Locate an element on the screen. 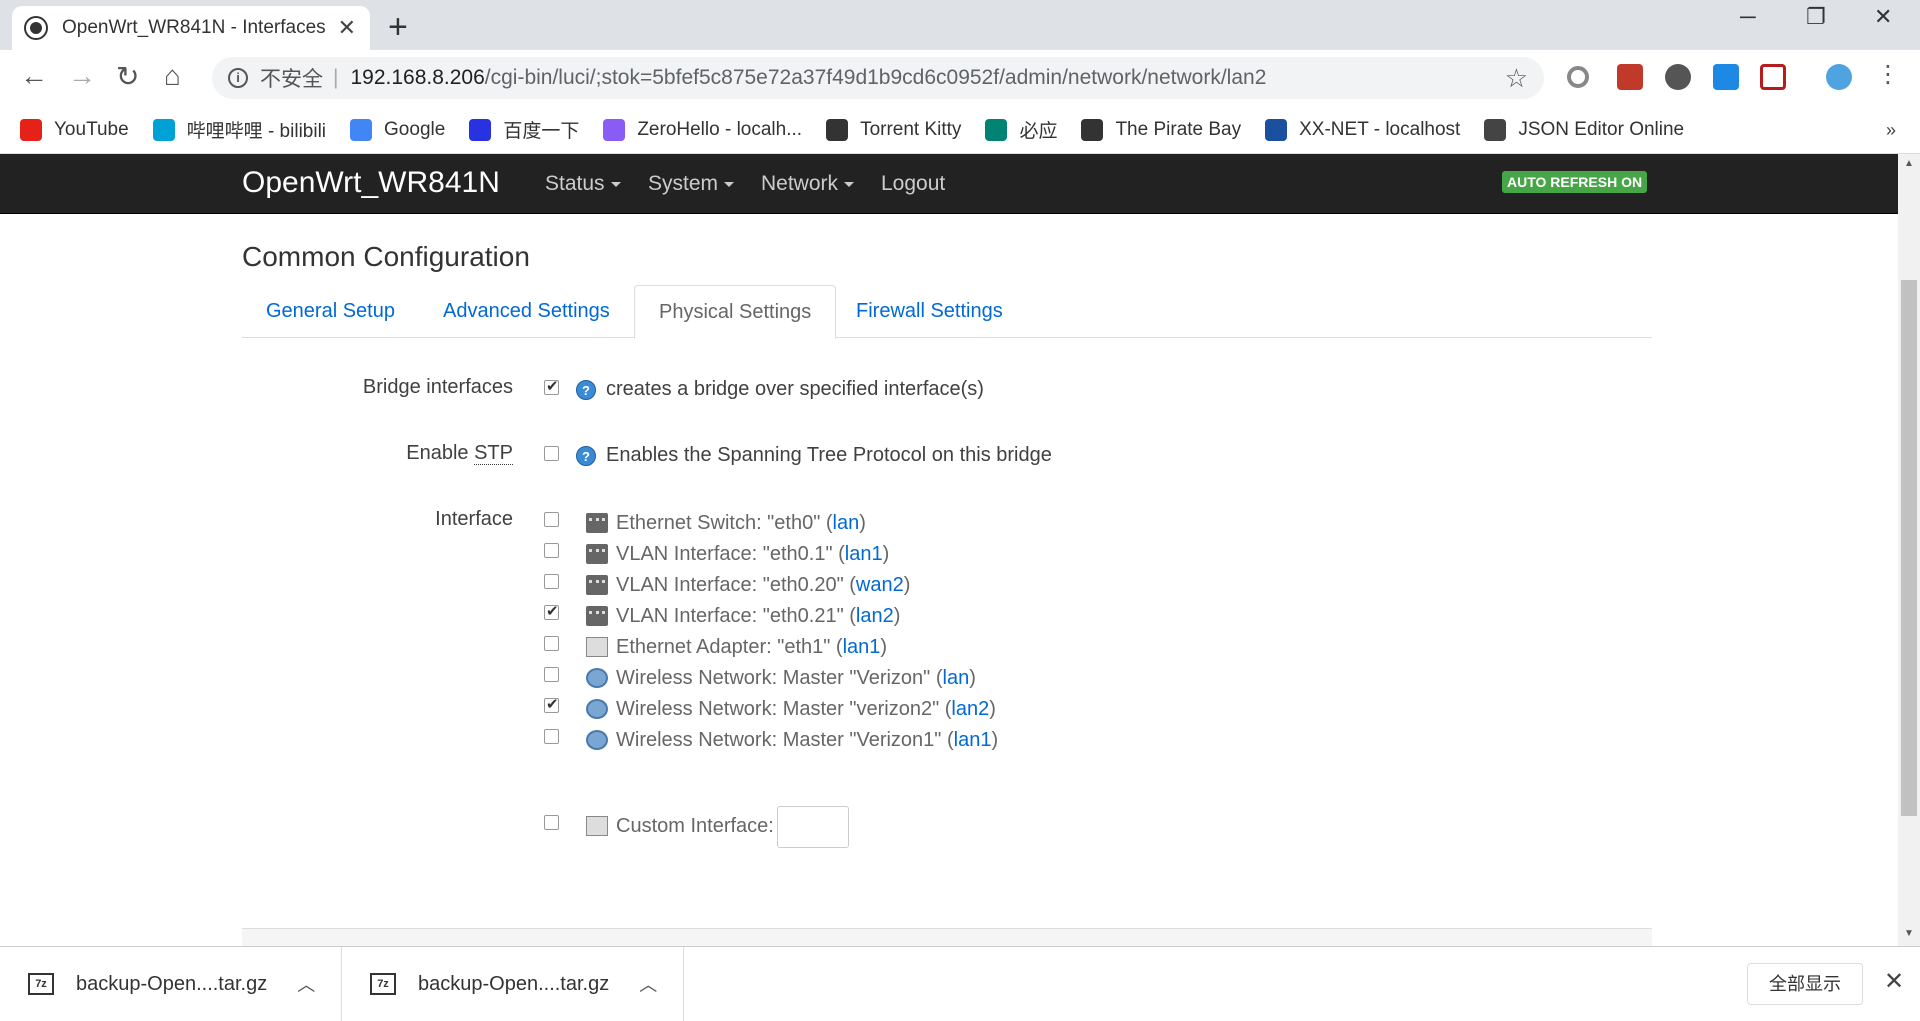 This screenshot has height=1021, width=1920. scroll-down-arrow-icon: ▼ is located at coordinates (1909, 933).